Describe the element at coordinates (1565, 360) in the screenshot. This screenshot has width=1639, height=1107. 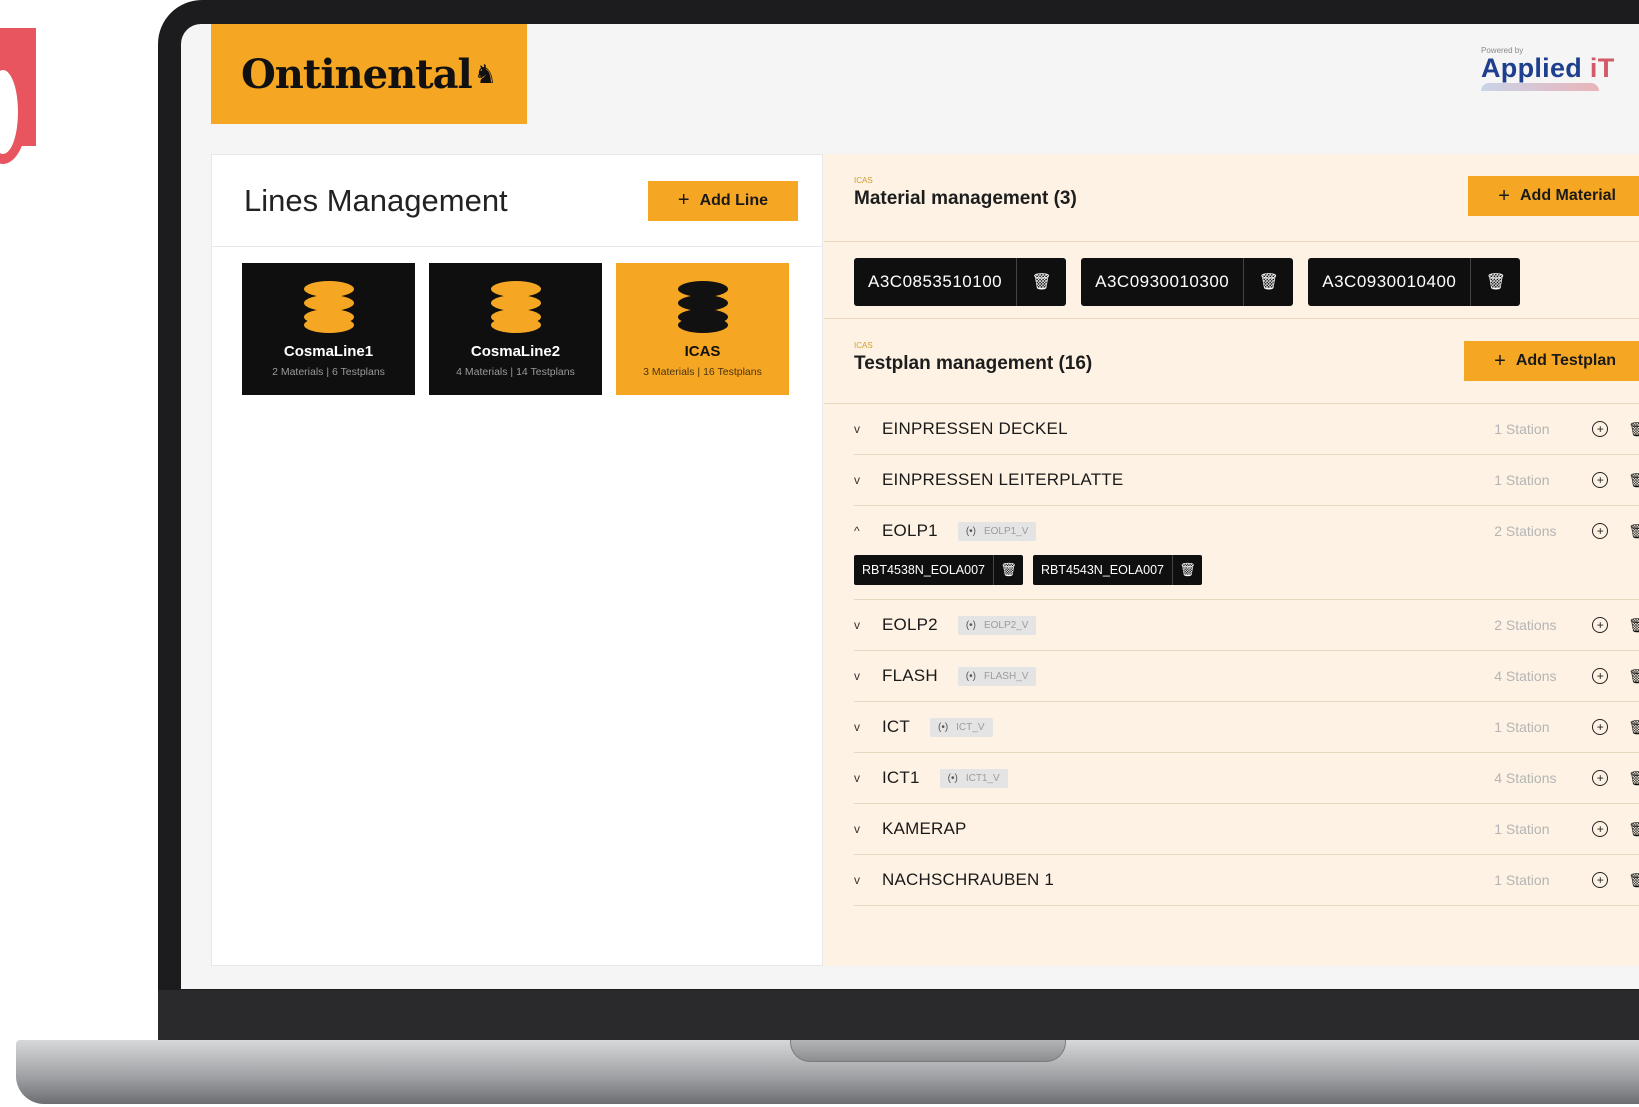
I see `add-testplan-label: Add Testplan` at that location.